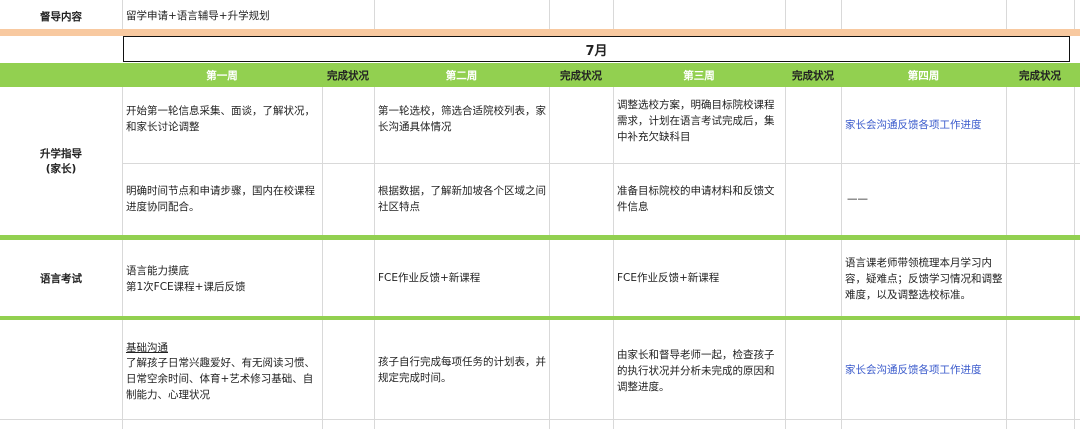  What do you see at coordinates (700, 278) in the screenshot?
I see `language-week3: FCE作业反馈+新课程` at bounding box center [700, 278].